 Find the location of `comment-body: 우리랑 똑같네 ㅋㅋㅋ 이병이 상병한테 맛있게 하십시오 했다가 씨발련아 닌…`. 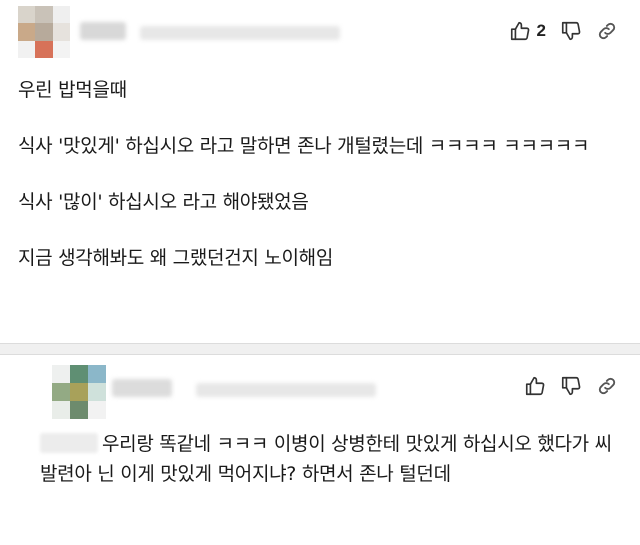

comment-body: 우리랑 똑같네 ㅋㅋㅋ 이병이 상병한테 맛있게 하십시오 했다가 씨발련아 닌… is located at coordinates (327, 459).